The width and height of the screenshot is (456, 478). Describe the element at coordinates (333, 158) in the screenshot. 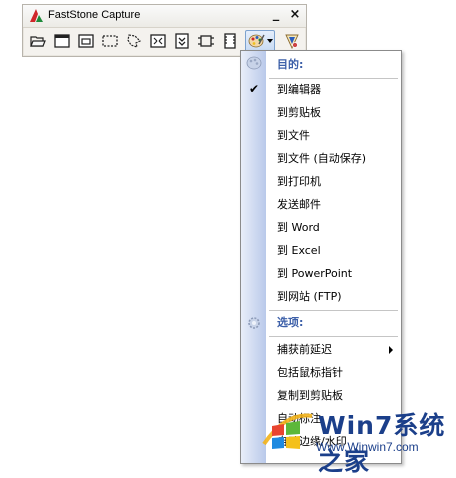

I see `menu-item-to-file-autosave: 到文件 (自动保存)` at that location.